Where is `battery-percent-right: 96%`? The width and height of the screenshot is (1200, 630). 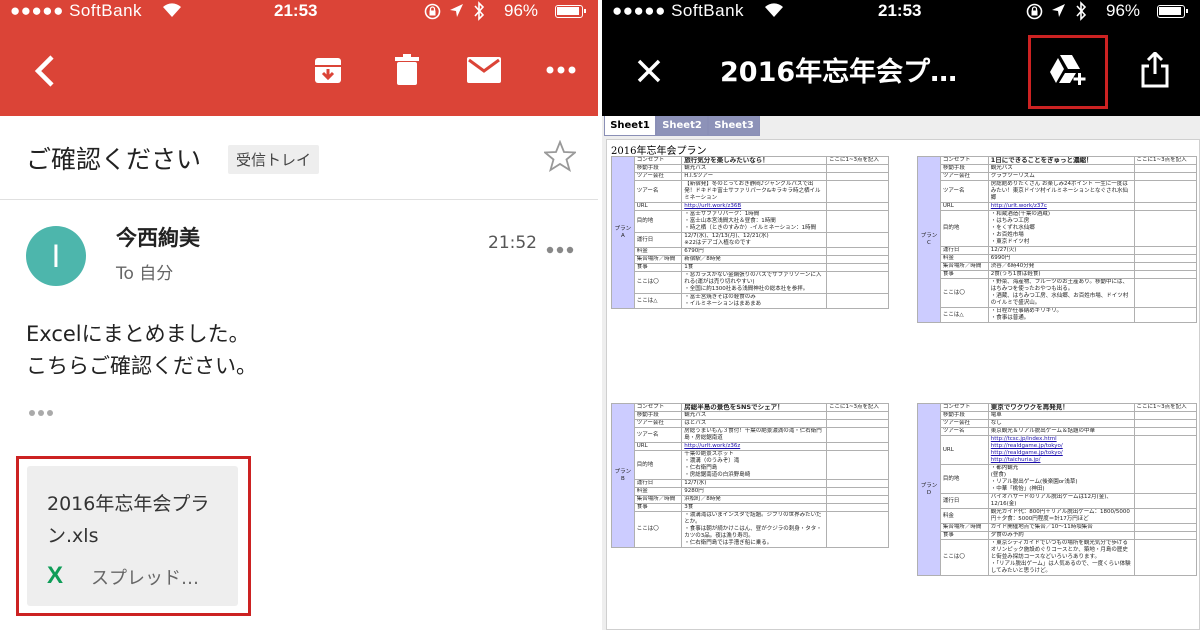
battery-percent-right: 96% is located at coordinates (1123, 10).